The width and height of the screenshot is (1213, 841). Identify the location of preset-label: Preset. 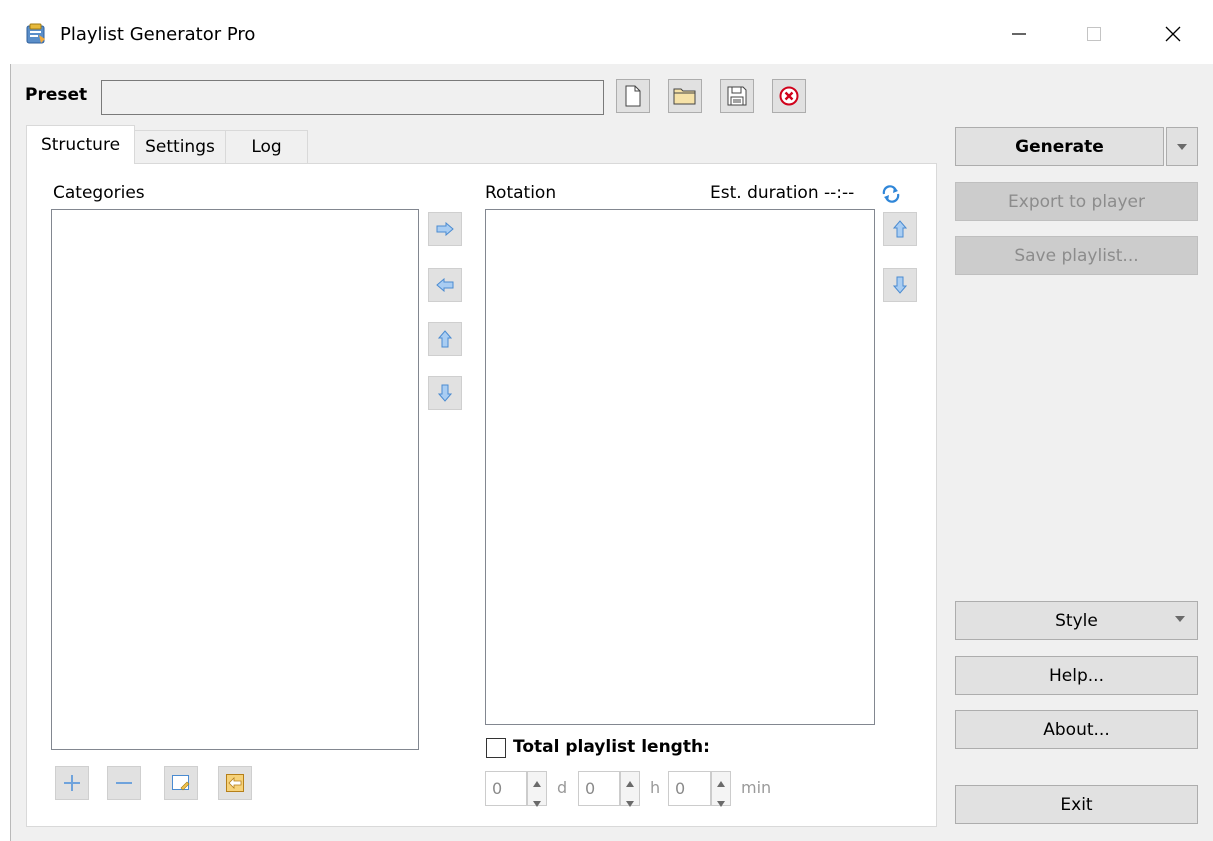
(56, 95).